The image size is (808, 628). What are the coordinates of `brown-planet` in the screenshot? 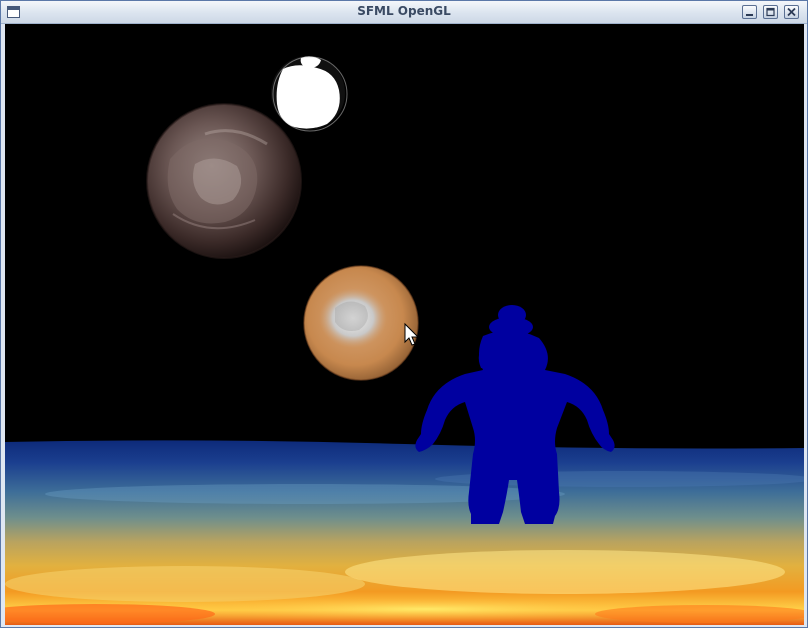 It's located at (224, 181).